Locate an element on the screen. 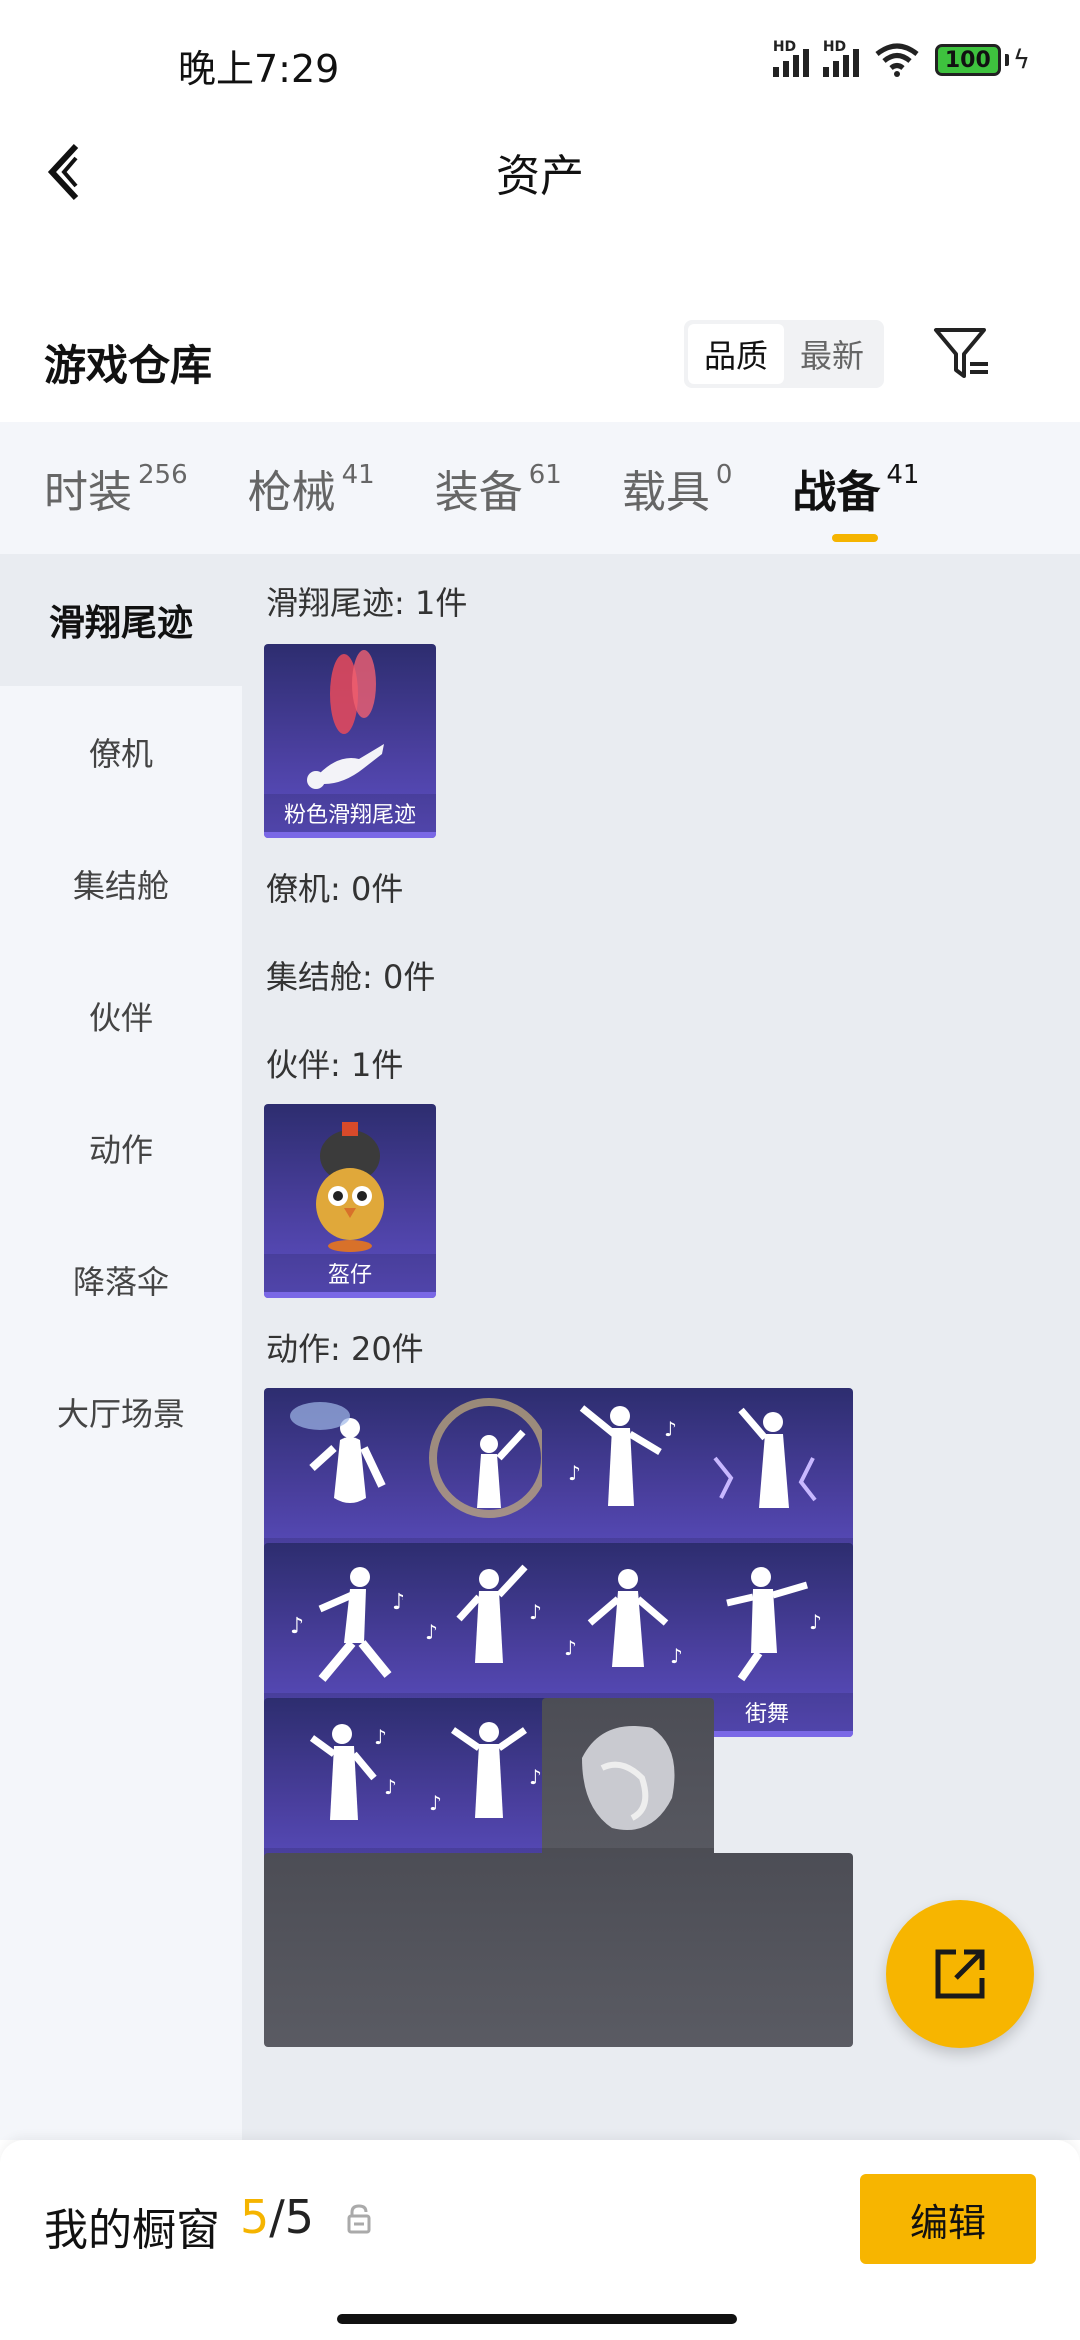 The image size is (1080, 2340). signal-icon-2: HD is located at coordinates (840, 58).